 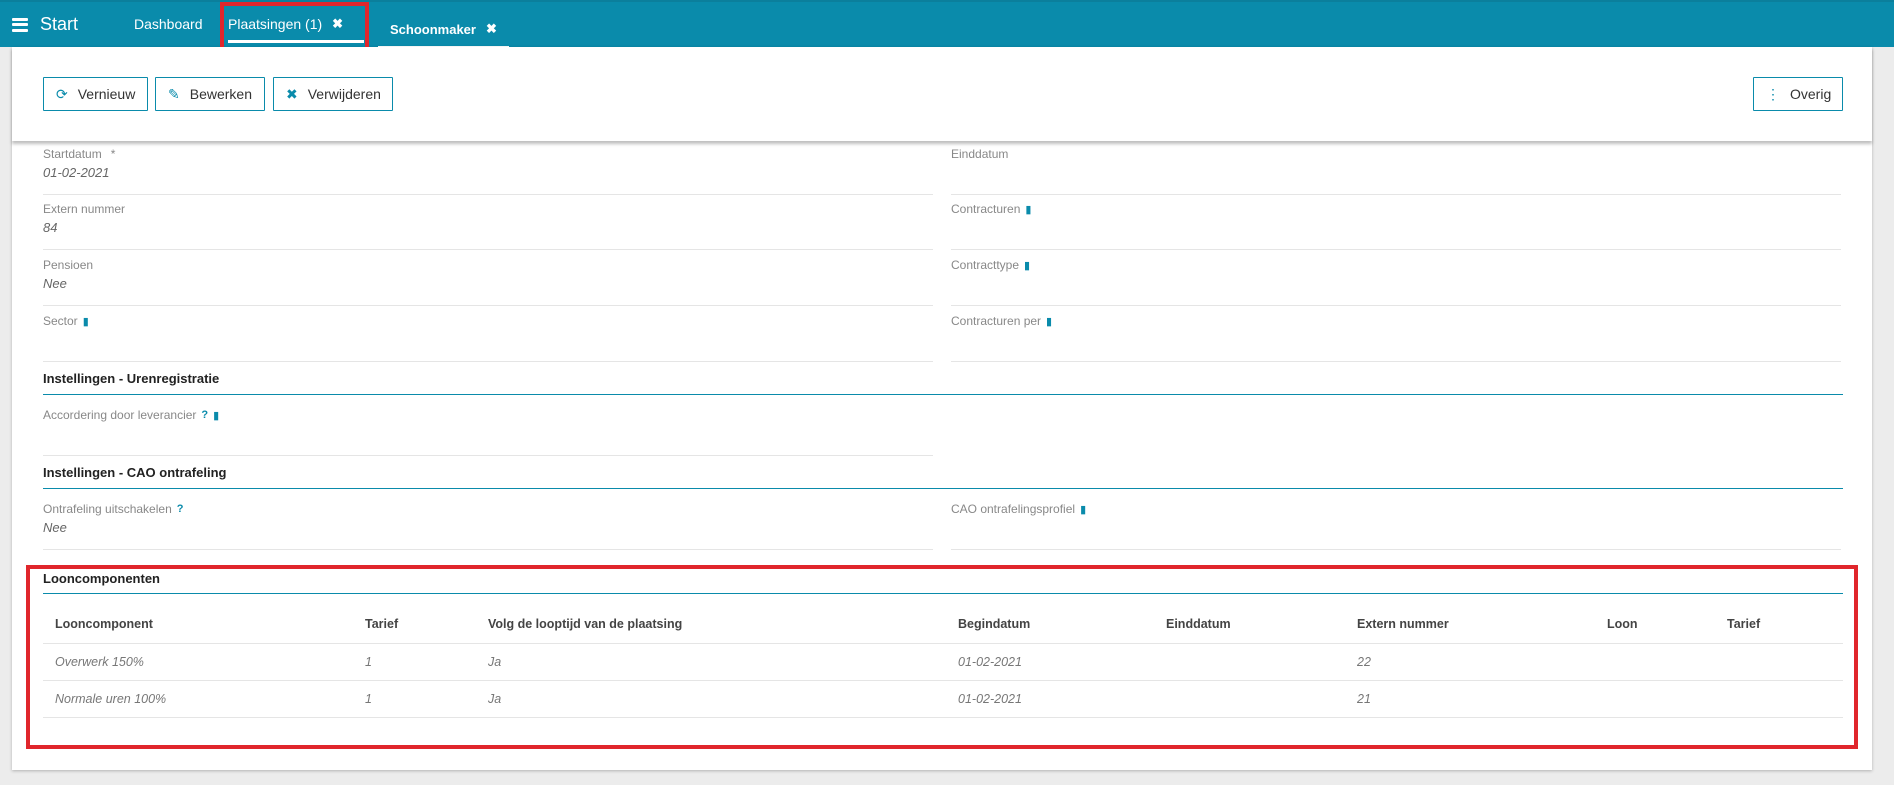 What do you see at coordinates (1655, 624) in the screenshot?
I see `column-header: Loon` at bounding box center [1655, 624].